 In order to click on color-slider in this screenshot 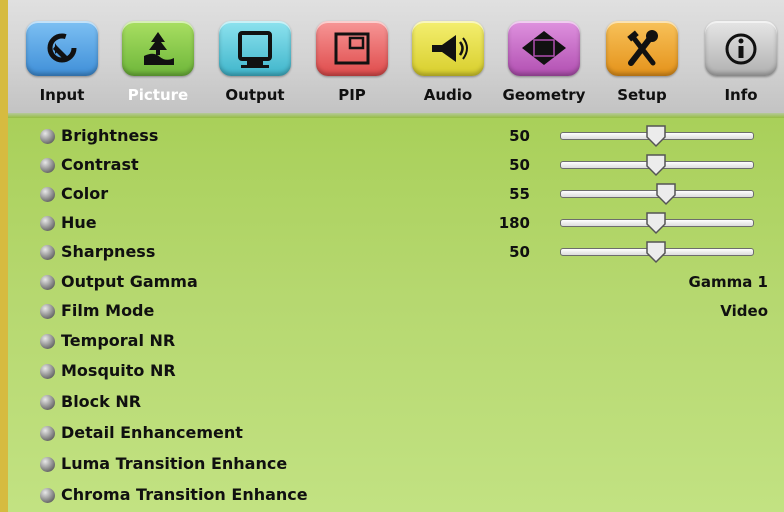, I will do `click(657, 194)`.